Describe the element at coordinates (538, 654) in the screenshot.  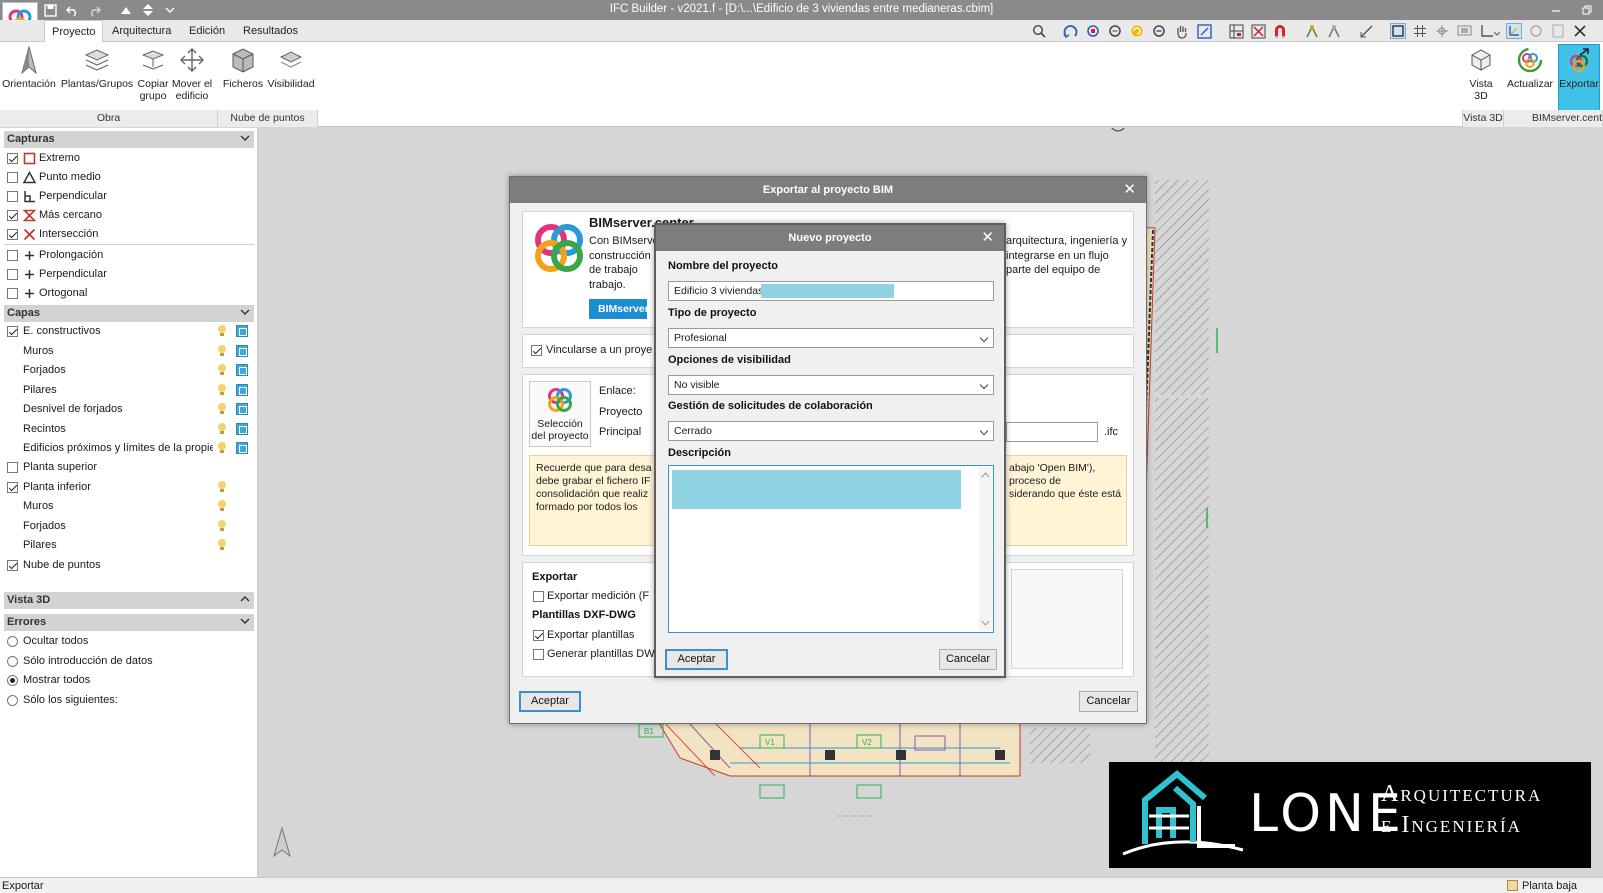
I see `generate-dwg-checkbox` at that location.